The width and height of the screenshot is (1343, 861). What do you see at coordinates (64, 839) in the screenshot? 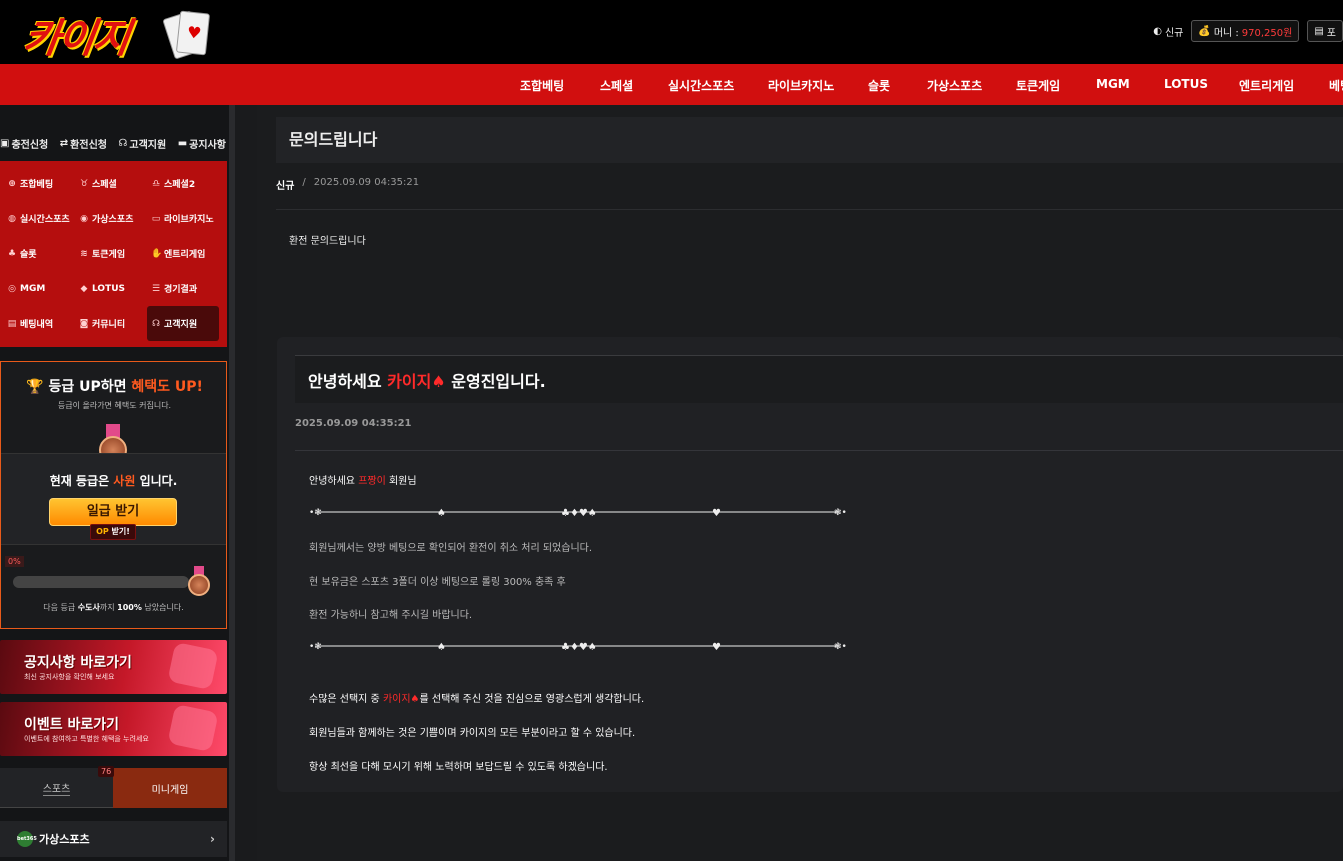
I see `virtual-sports-label: 가상스포츠` at bounding box center [64, 839].